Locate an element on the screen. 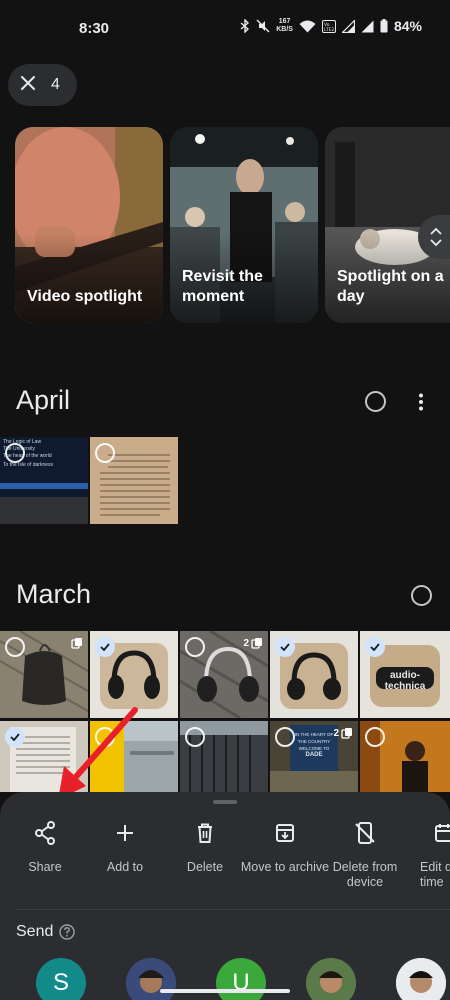 The width and height of the screenshot is (450, 1000). add-to-button: Add to is located at coordinates (125, 846).